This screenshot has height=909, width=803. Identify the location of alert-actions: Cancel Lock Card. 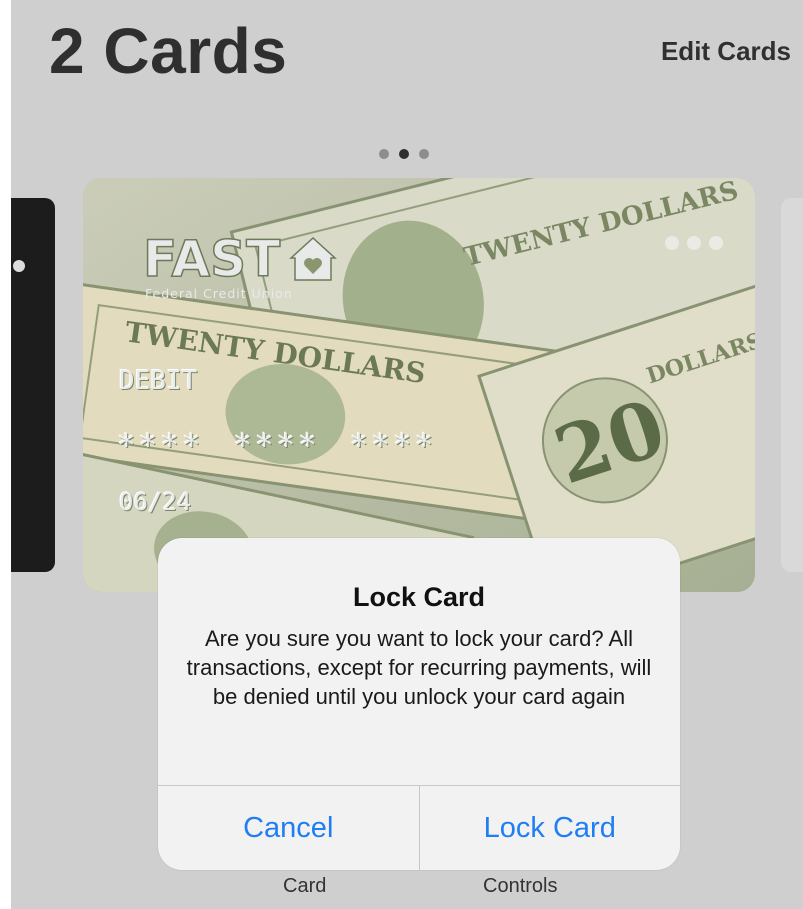
(419, 827).